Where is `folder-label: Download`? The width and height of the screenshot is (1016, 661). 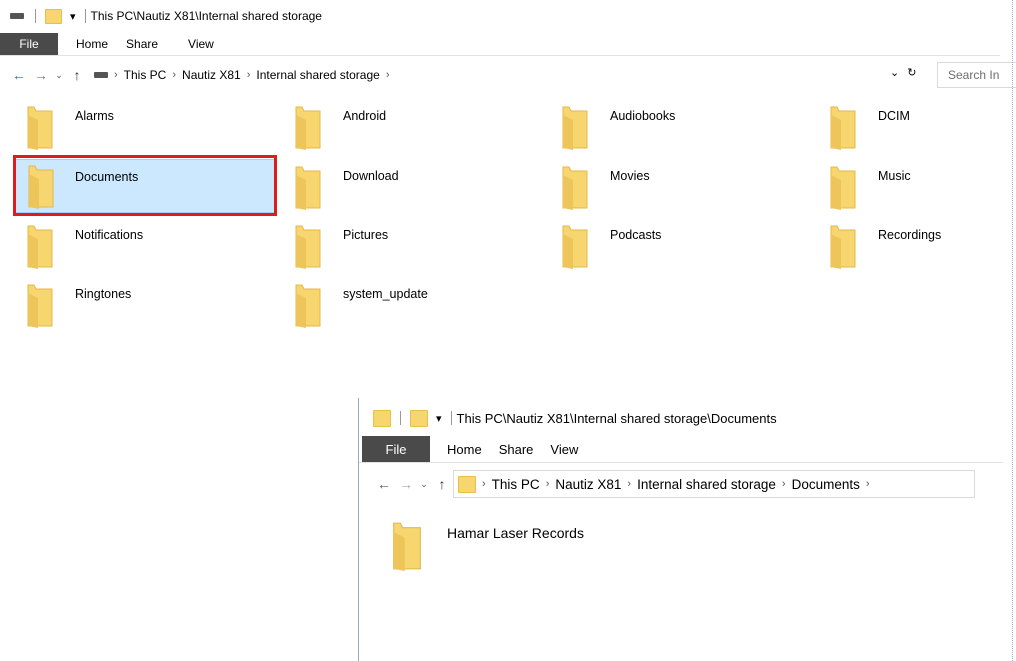 folder-label: Download is located at coordinates (371, 176).